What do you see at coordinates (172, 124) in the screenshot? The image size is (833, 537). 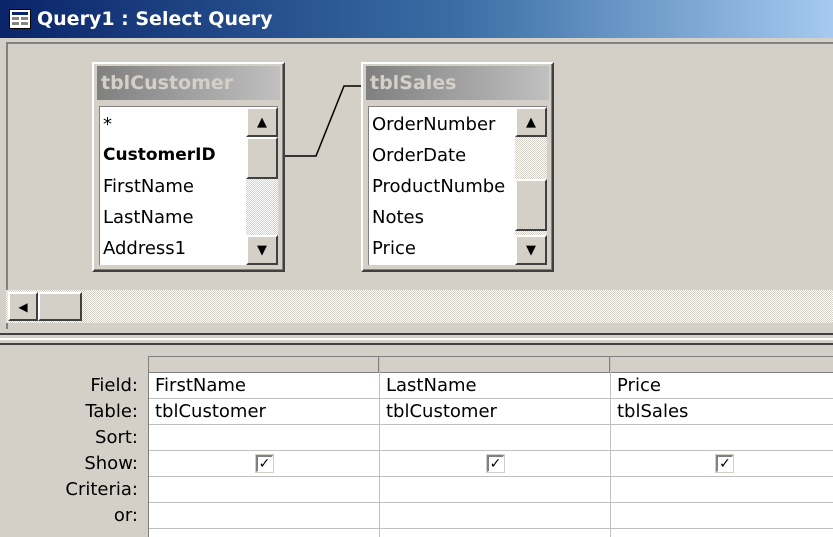 I see `field-item: *` at bounding box center [172, 124].